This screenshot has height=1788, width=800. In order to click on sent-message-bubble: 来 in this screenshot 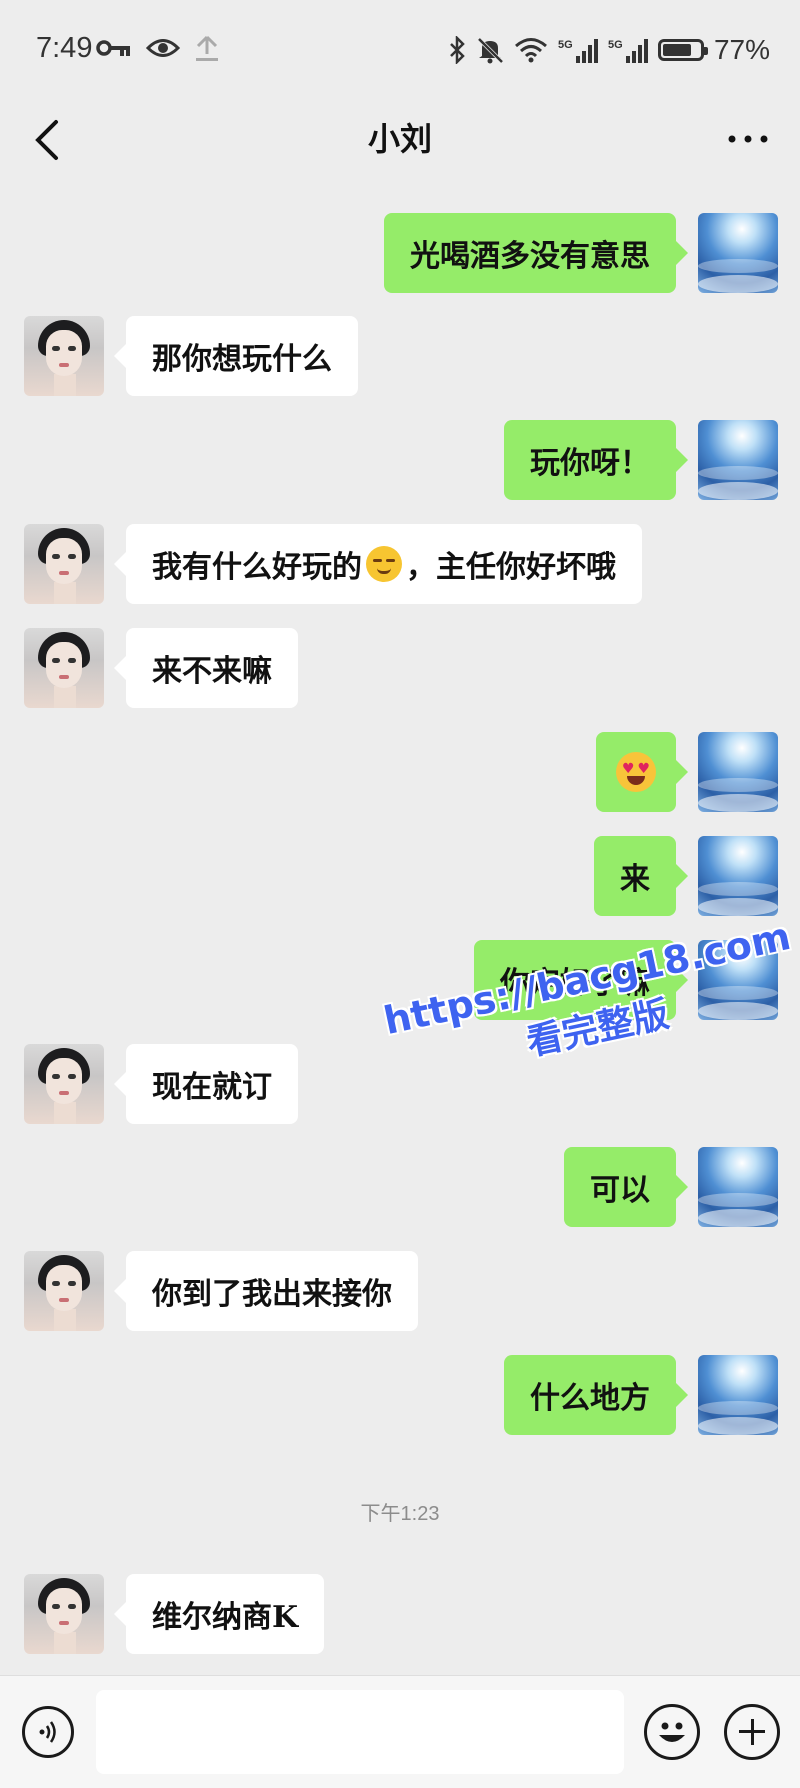, I will do `click(641, 876)`.